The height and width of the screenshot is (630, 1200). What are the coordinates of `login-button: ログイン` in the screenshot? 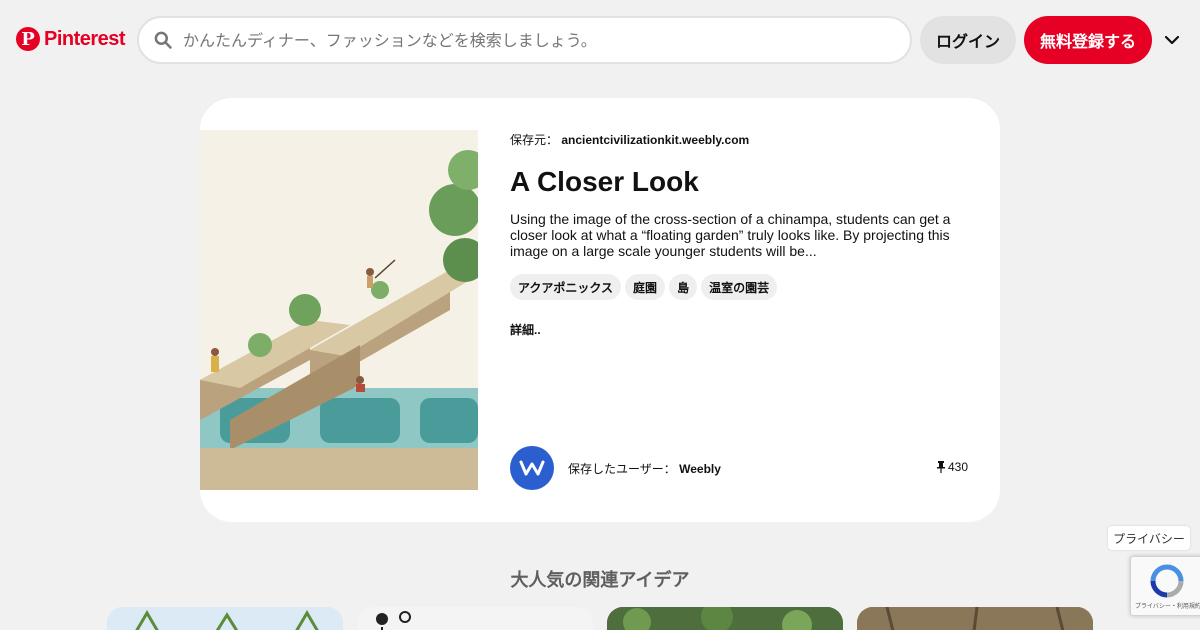 It's located at (968, 40).